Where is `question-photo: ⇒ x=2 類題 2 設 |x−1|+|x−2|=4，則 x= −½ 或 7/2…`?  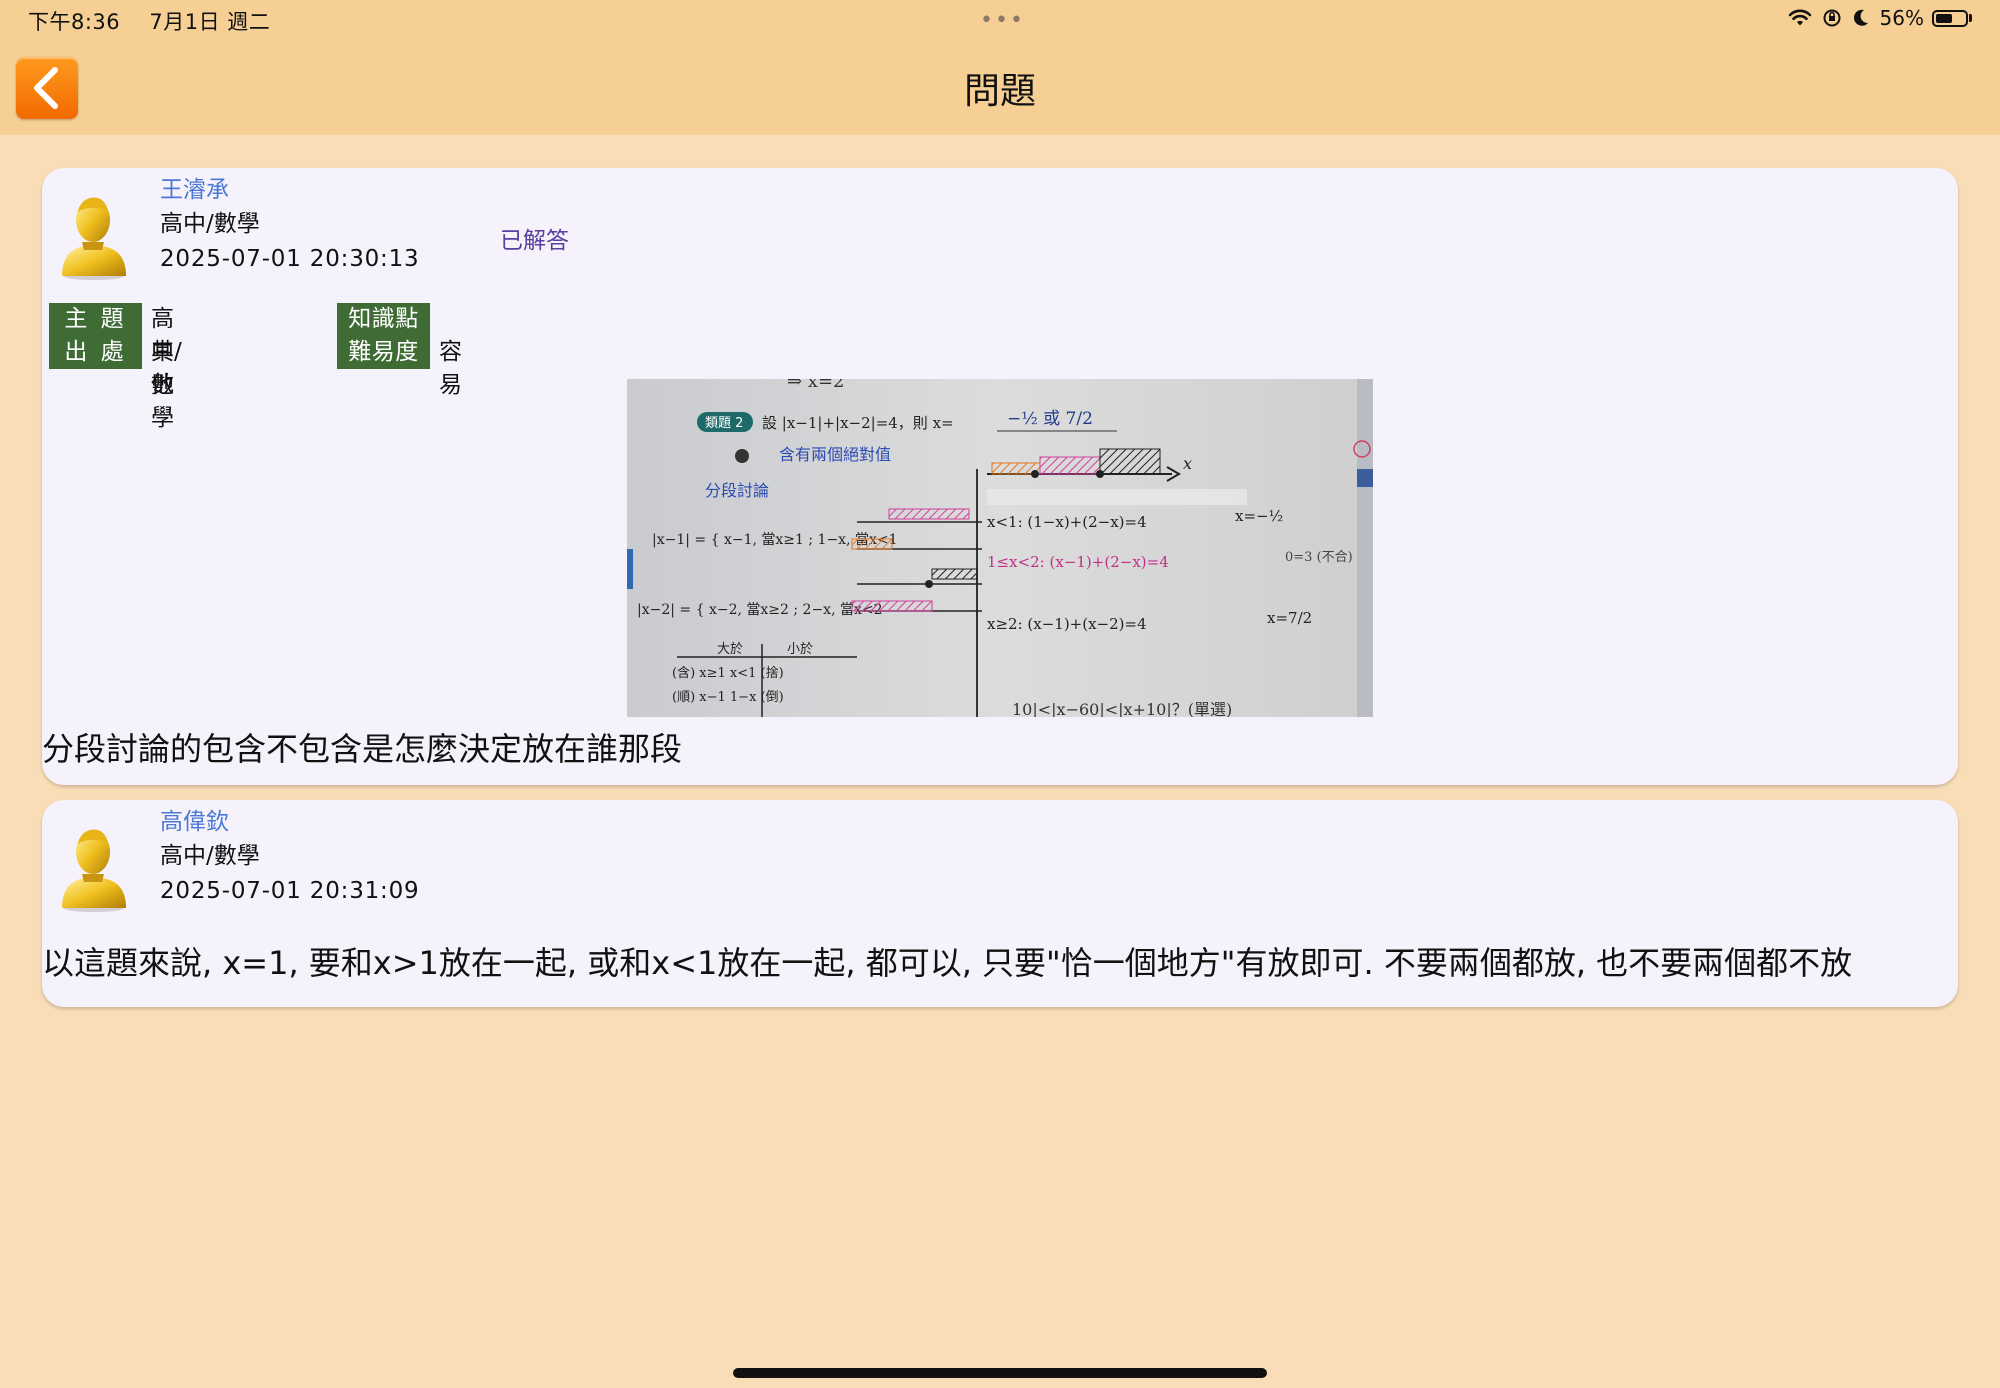
question-photo: ⇒ x=2 類題 2 設 |x−1|+|x−2|=4，則 x= −½ 或 7/2… is located at coordinates (1000, 548).